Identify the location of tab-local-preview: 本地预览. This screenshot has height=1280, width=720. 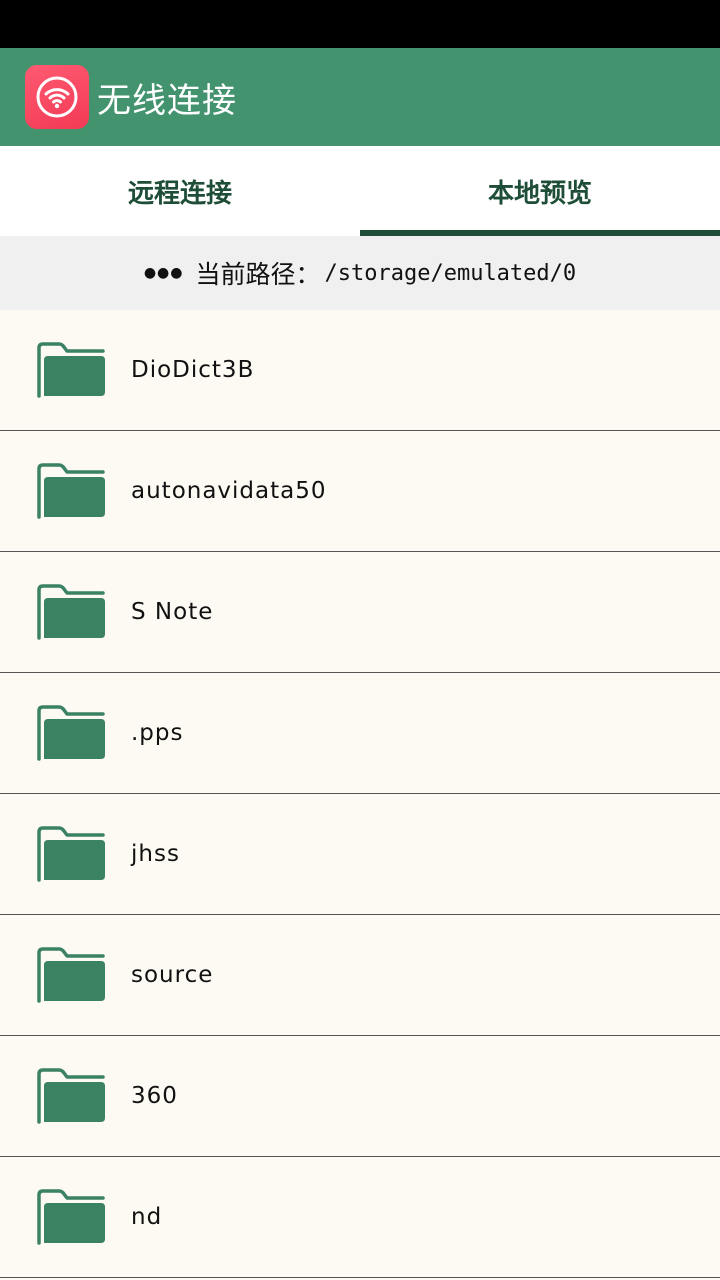
(540, 191).